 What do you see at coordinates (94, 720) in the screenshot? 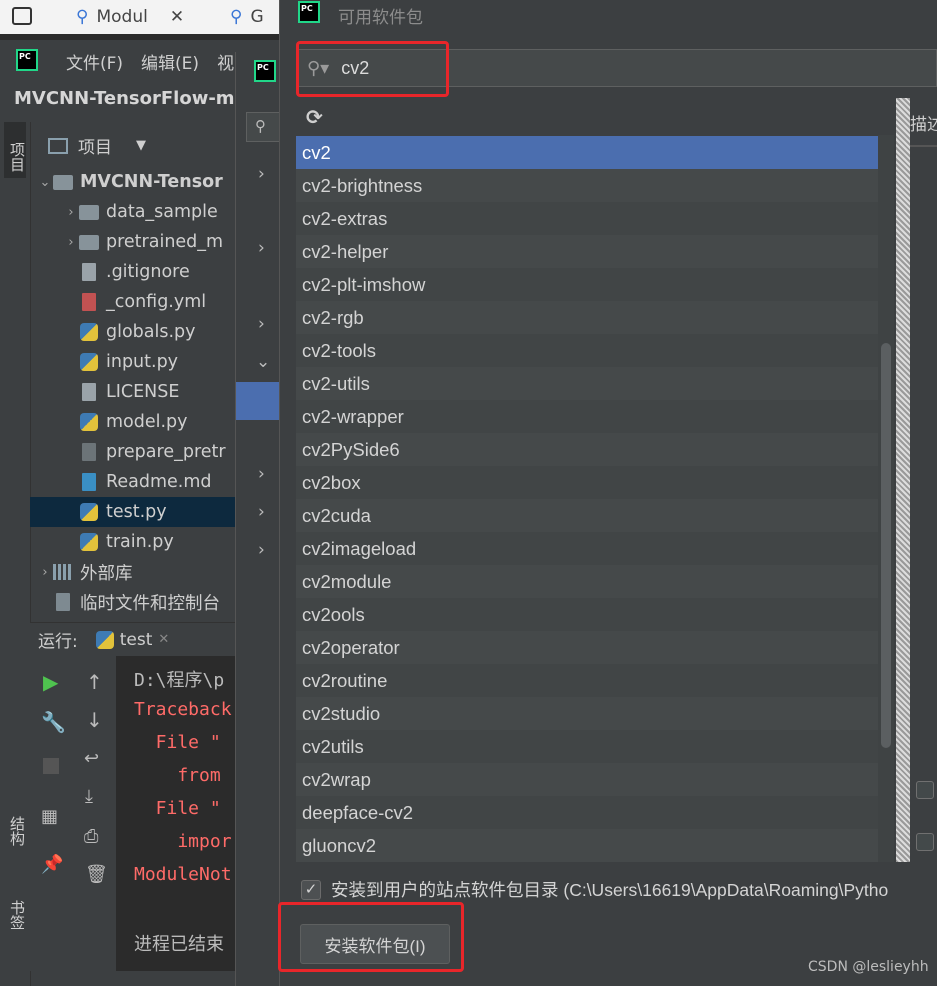
I see `arrow-down-icon: ↓` at bounding box center [94, 720].